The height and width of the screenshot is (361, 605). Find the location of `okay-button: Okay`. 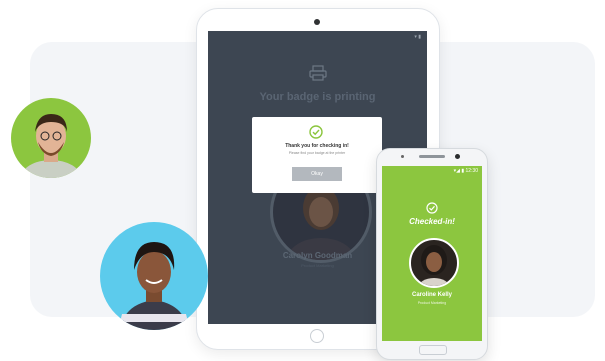

okay-button: Okay is located at coordinates (317, 174).